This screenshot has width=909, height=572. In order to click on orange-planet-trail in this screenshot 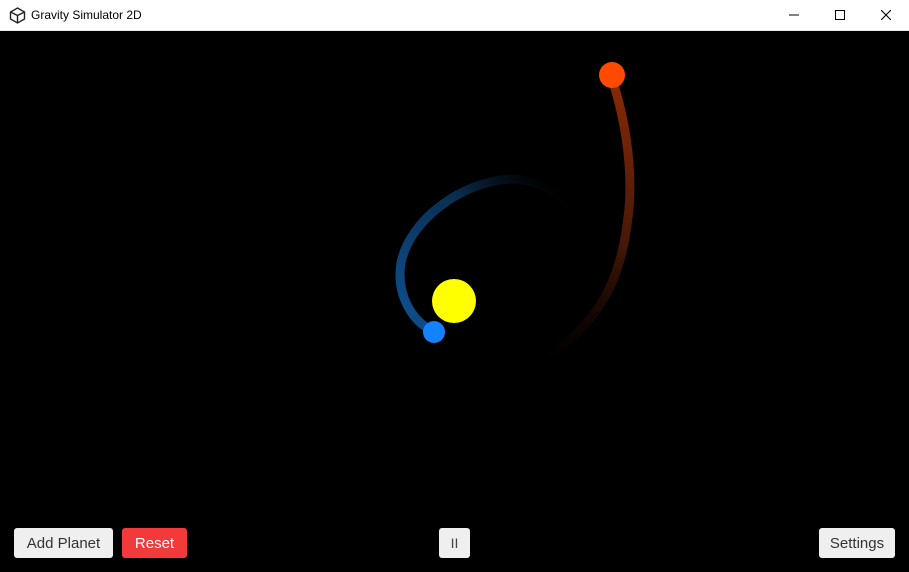, I will do `click(585, 218)`.